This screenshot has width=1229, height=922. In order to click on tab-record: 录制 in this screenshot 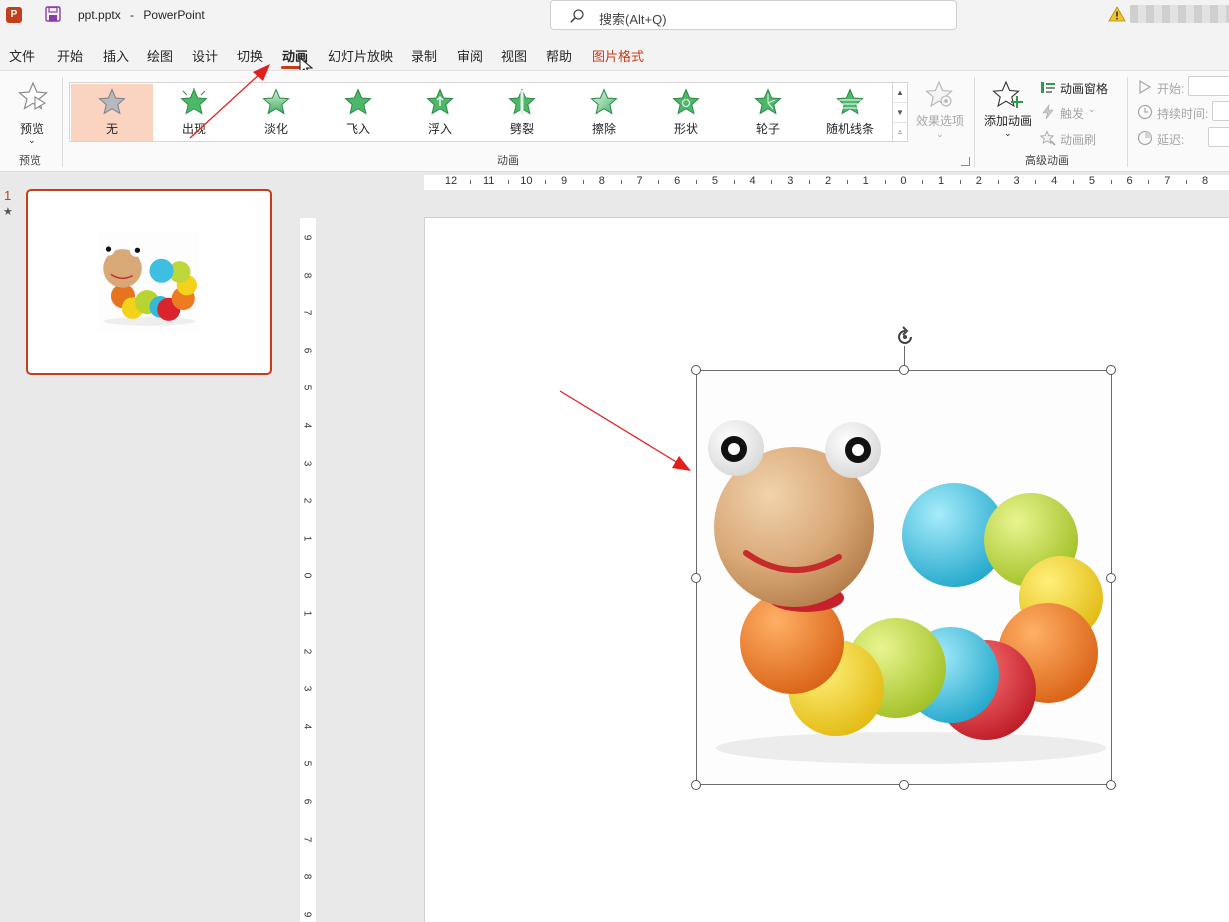, I will do `click(424, 55)`.